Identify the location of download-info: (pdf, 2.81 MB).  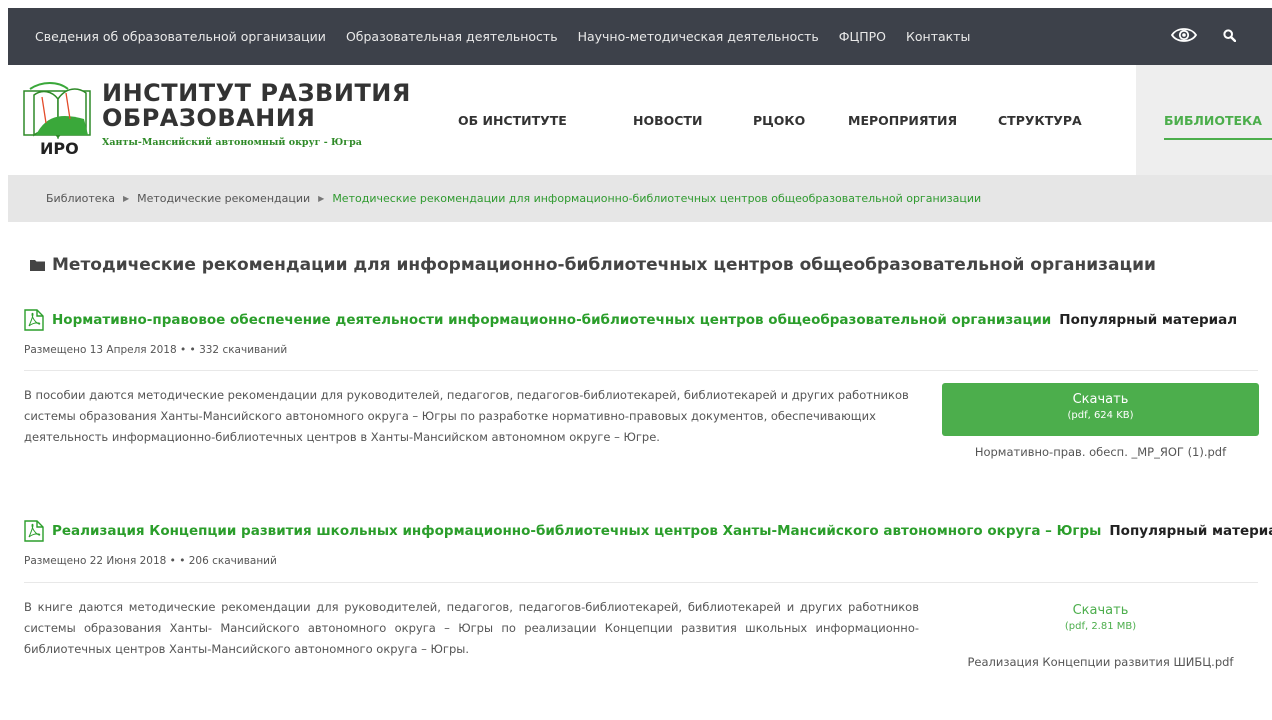
(1100, 626).